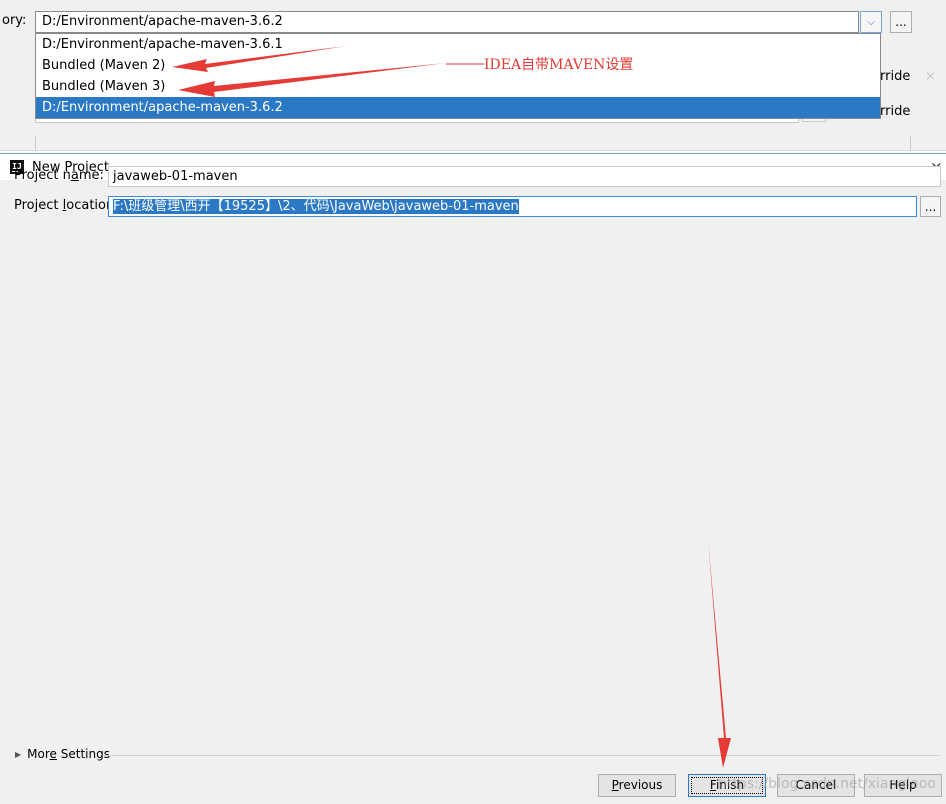  What do you see at coordinates (871, 22) in the screenshot?
I see `chevron-down-icon: ⌵` at bounding box center [871, 22].